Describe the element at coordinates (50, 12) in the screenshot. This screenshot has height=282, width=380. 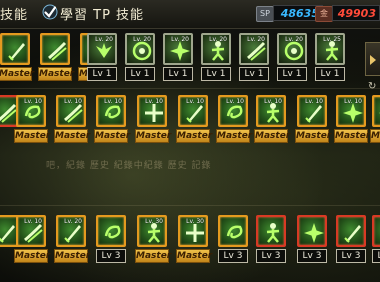
I see `checkmark-icon` at that location.